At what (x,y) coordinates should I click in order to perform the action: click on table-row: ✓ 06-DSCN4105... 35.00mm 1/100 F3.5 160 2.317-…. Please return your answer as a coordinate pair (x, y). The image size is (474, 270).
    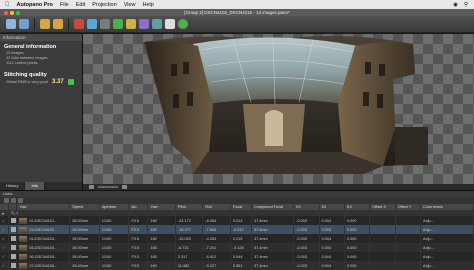
    Looking at the image, I should click on (237, 256).